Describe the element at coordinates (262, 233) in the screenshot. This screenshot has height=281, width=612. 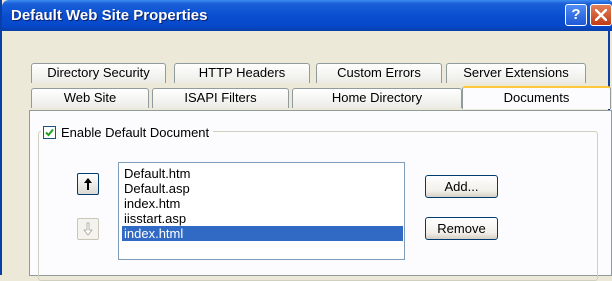
I see `list-item-selected: index.html` at that location.